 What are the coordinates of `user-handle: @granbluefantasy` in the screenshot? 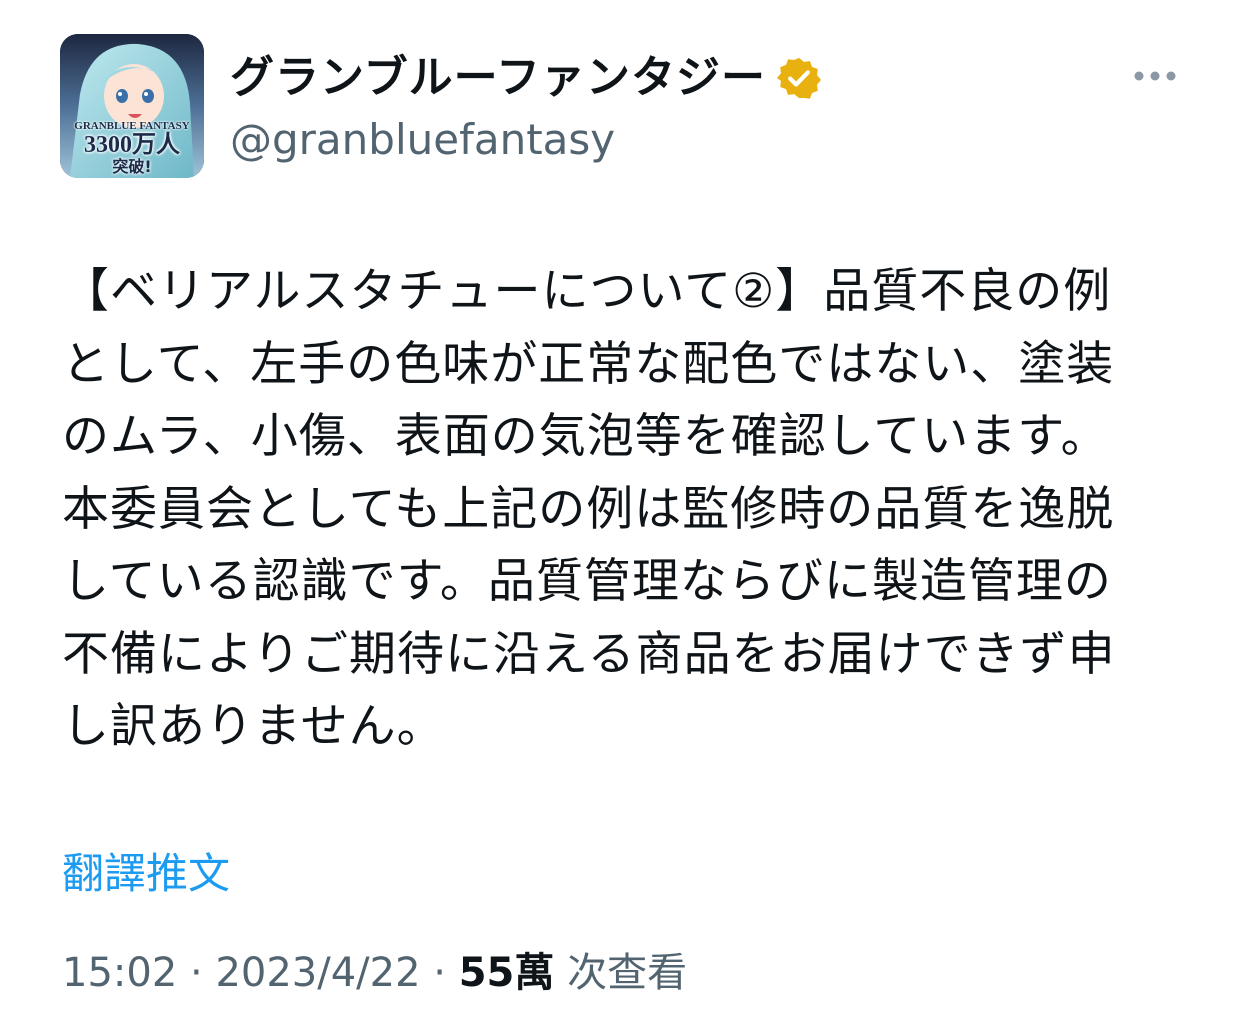 It's located at (422, 140).